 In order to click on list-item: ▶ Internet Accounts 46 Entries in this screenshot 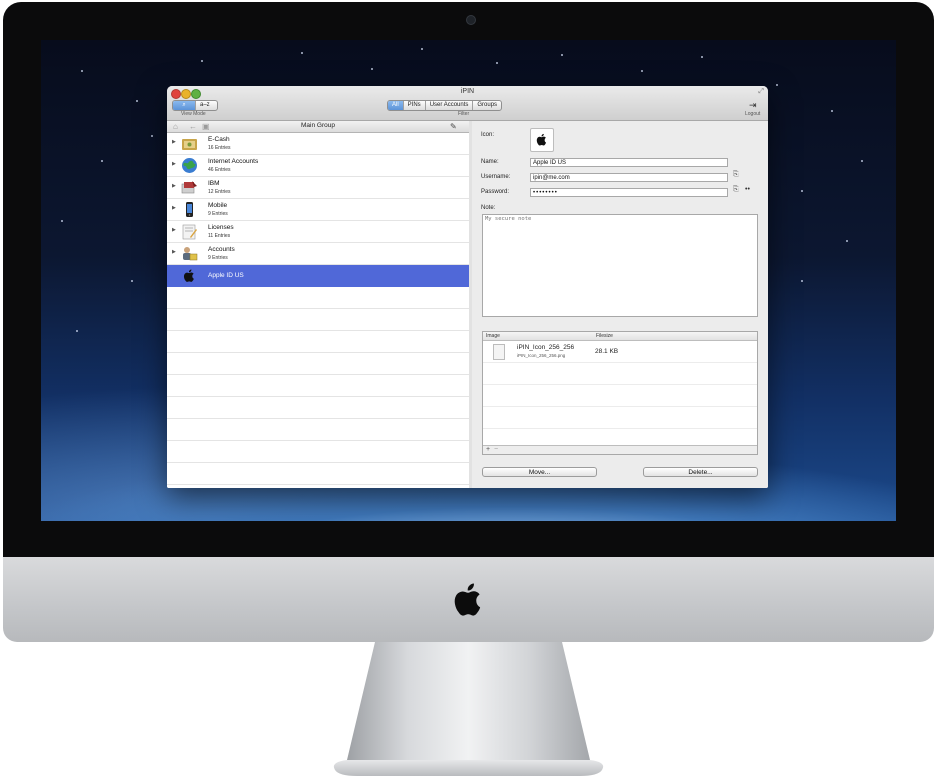, I will do `click(318, 166)`.